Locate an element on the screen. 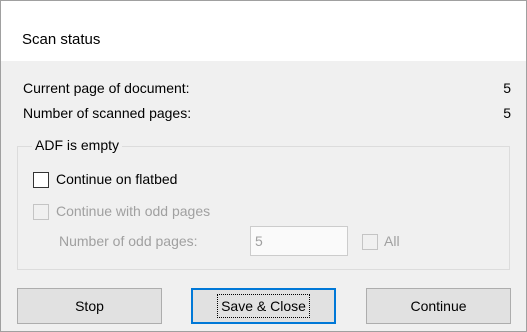 The height and width of the screenshot is (332, 527). continue-odd-checkbox is located at coordinates (41, 212).